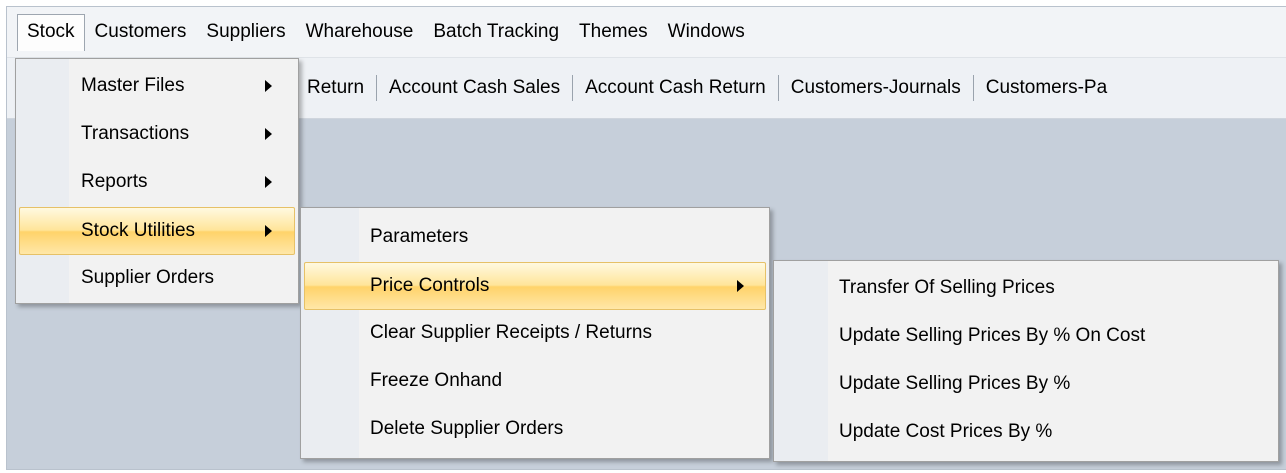 Image resolution: width=1286 pixels, height=473 pixels. Describe the element at coordinates (141, 32) in the screenshot. I see `menu-customers: Customers` at that location.